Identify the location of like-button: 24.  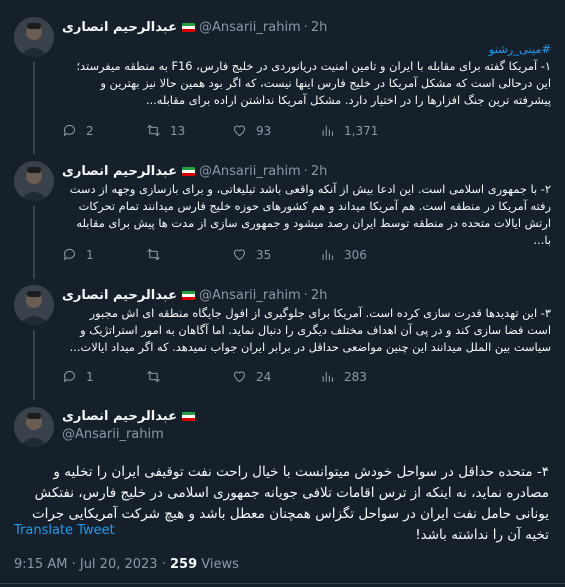
(251, 376).